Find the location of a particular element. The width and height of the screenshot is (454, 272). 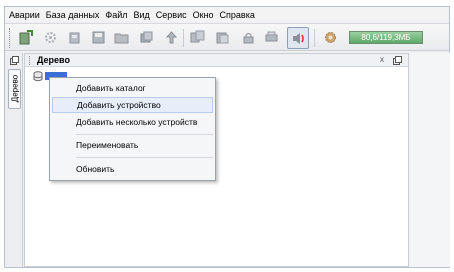

panel-grip is located at coordinates (30, 60).